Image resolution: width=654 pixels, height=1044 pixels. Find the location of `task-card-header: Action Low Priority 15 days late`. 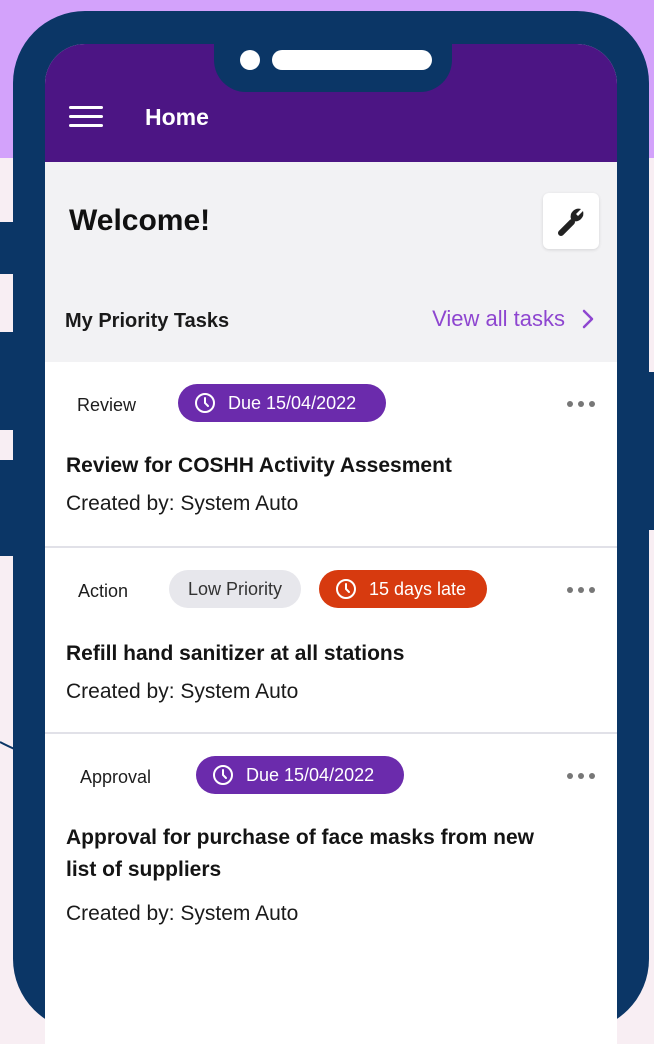

task-card-header: Action Low Priority 15 days late is located at coordinates (331, 590).